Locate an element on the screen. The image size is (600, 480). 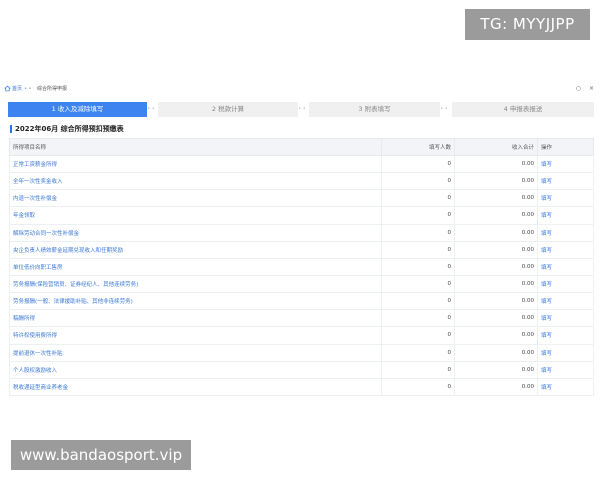
income-item-name: 特许权使用费所得 is located at coordinates (195, 335).